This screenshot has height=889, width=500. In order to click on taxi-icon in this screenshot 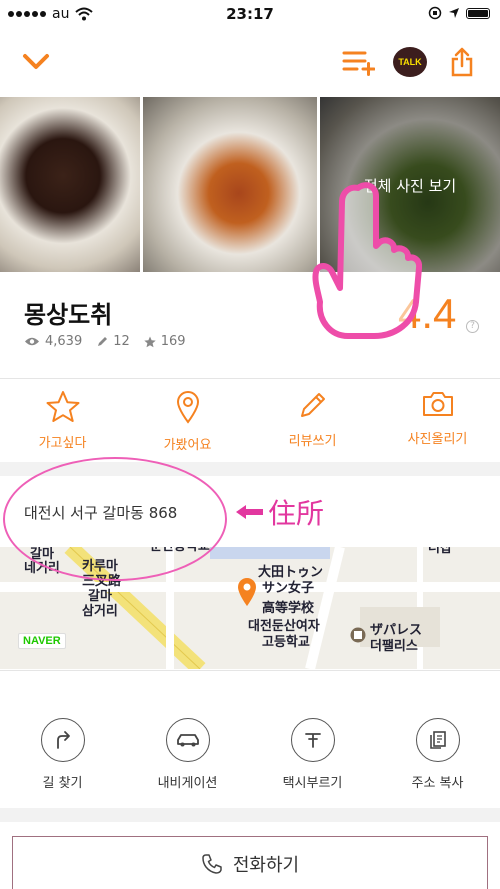, I will do `click(312, 740)`.